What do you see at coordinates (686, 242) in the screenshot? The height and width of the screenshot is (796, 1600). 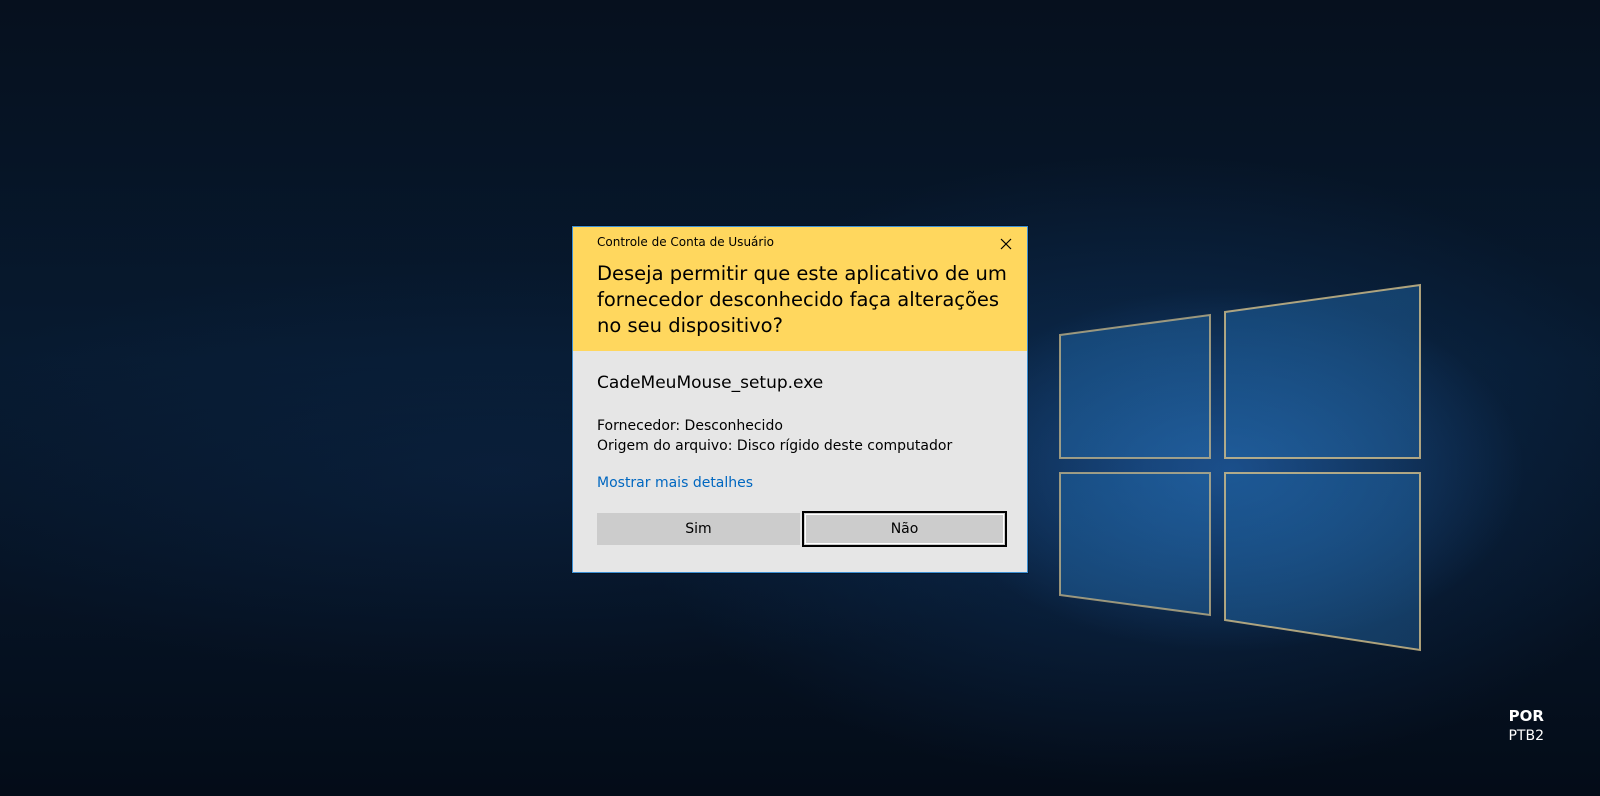 I see `dialog-title: Controle de Conta de Usuário` at bounding box center [686, 242].